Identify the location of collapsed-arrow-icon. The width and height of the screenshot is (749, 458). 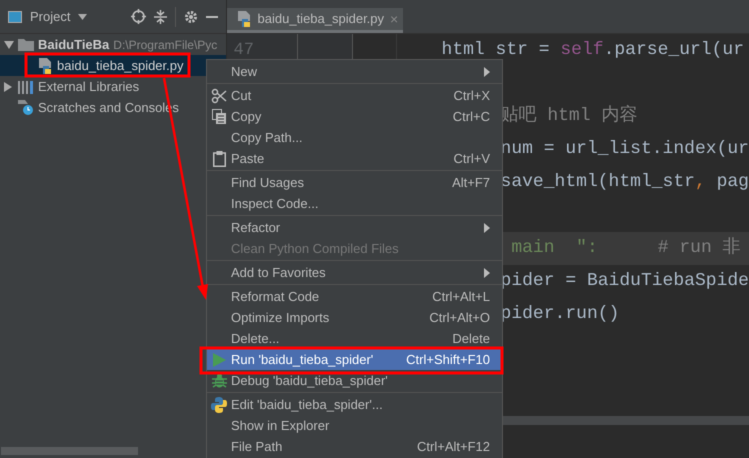
(9, 87).